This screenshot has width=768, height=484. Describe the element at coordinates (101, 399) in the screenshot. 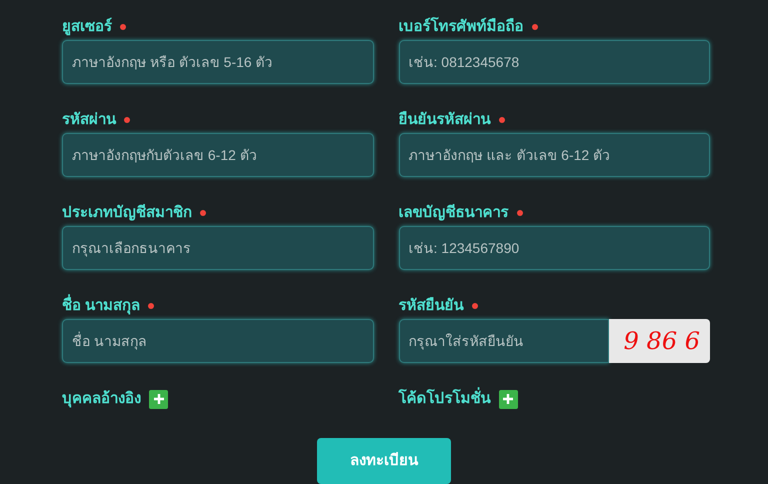

I see `section-label: บุคคลอ้างอิง` at that location.